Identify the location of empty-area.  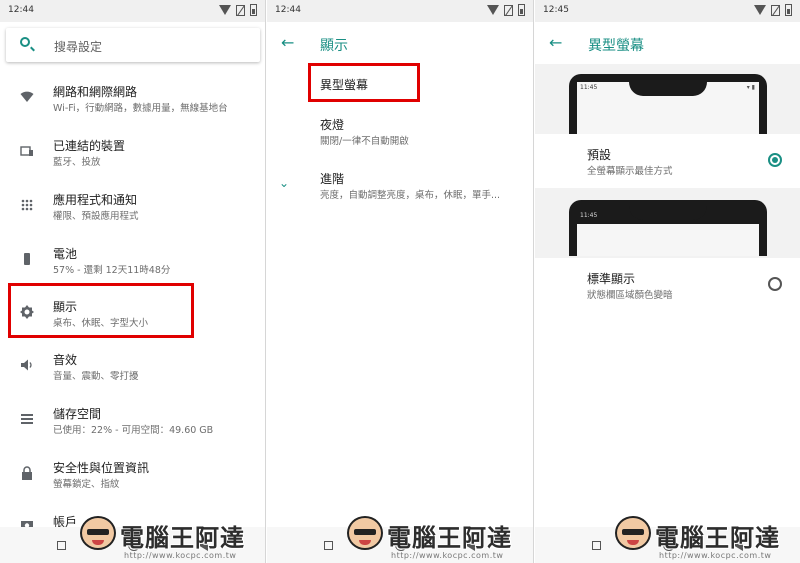
(667, 419).